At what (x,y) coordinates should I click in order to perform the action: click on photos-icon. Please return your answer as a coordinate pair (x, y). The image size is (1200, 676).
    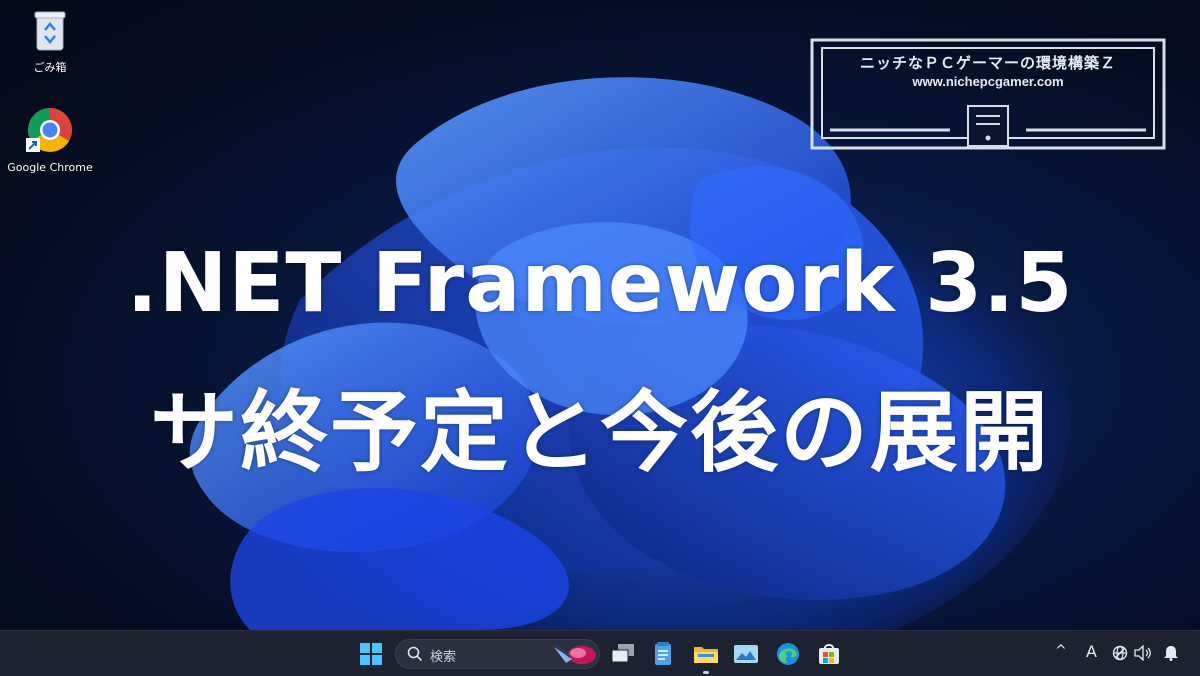
    Looking at the image, I should click on (746, 654).